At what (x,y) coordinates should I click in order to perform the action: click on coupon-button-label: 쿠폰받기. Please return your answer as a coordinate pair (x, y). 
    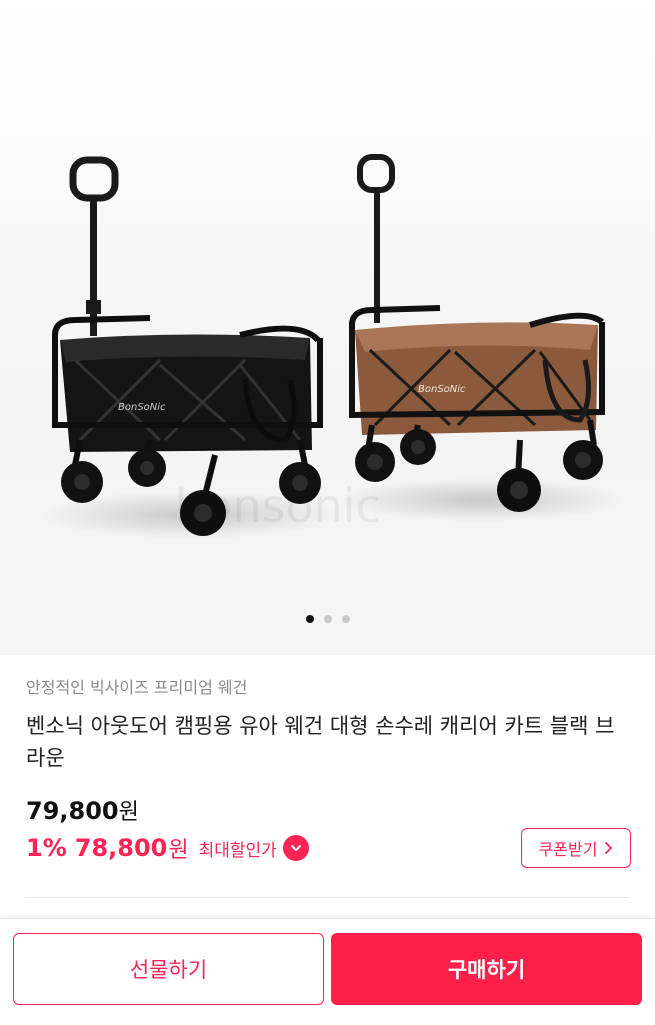
    Looking at the image, I should click on (568, 849).